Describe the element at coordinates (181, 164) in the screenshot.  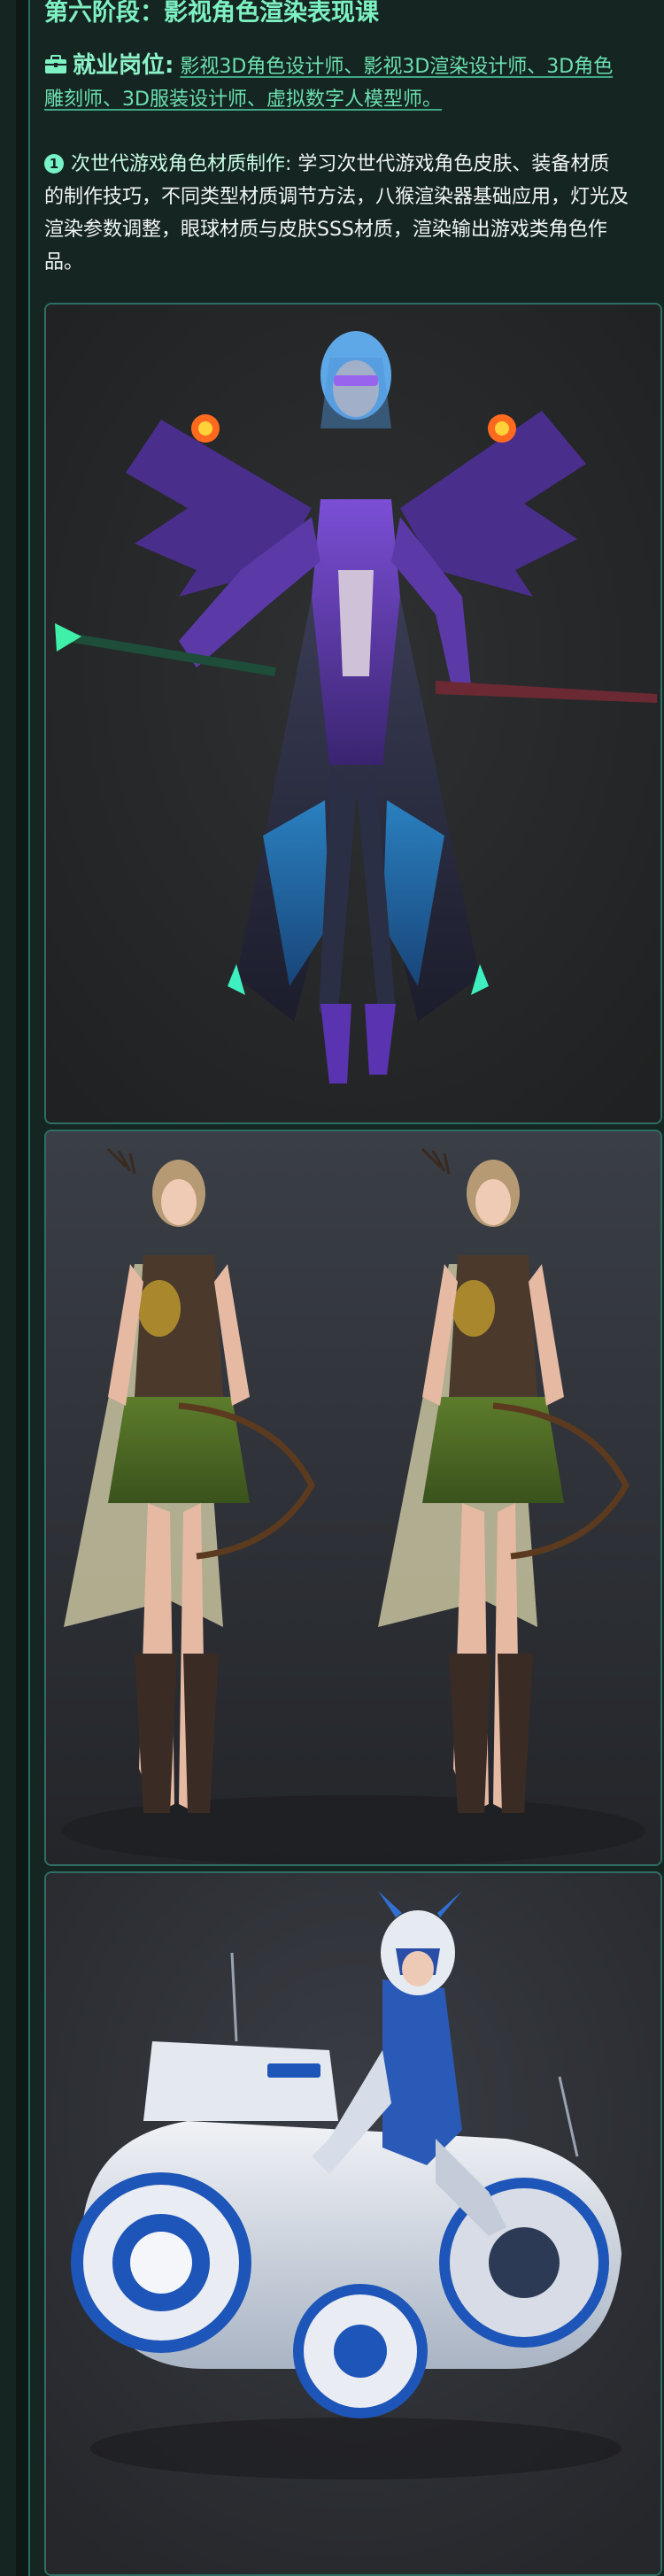
I see `module-topic: 次世代游戏角色材质制作:` at that location.